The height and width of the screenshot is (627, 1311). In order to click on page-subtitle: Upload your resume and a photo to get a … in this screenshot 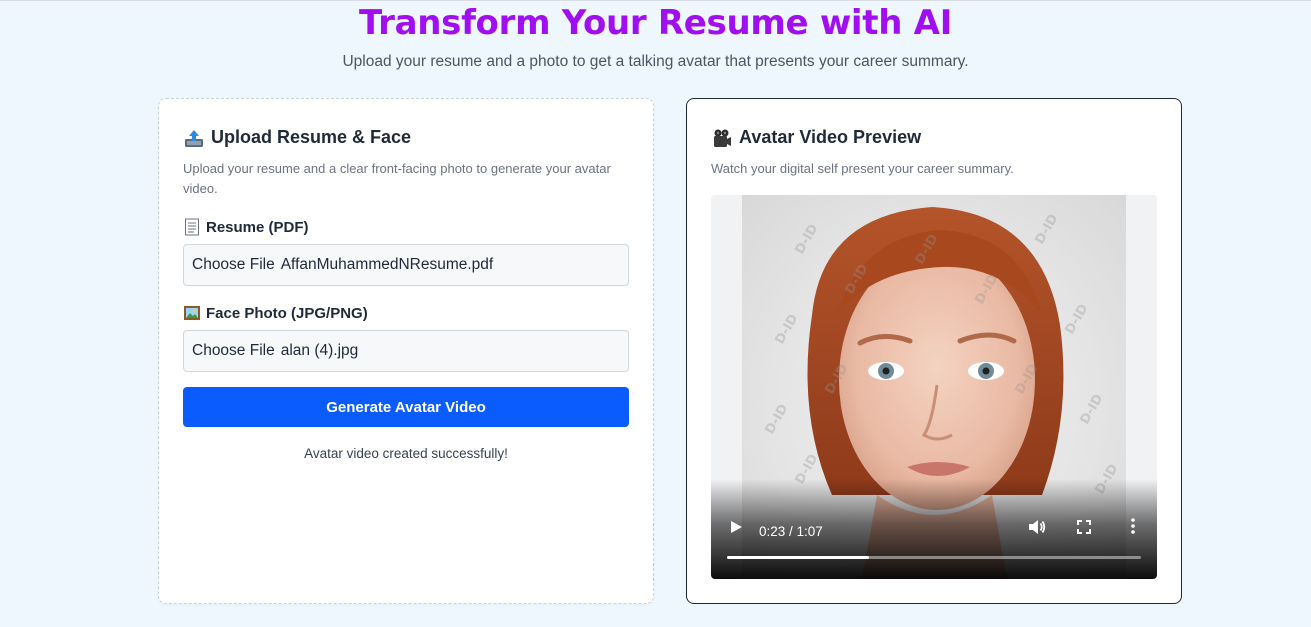, I will do `click(655, 61)`.